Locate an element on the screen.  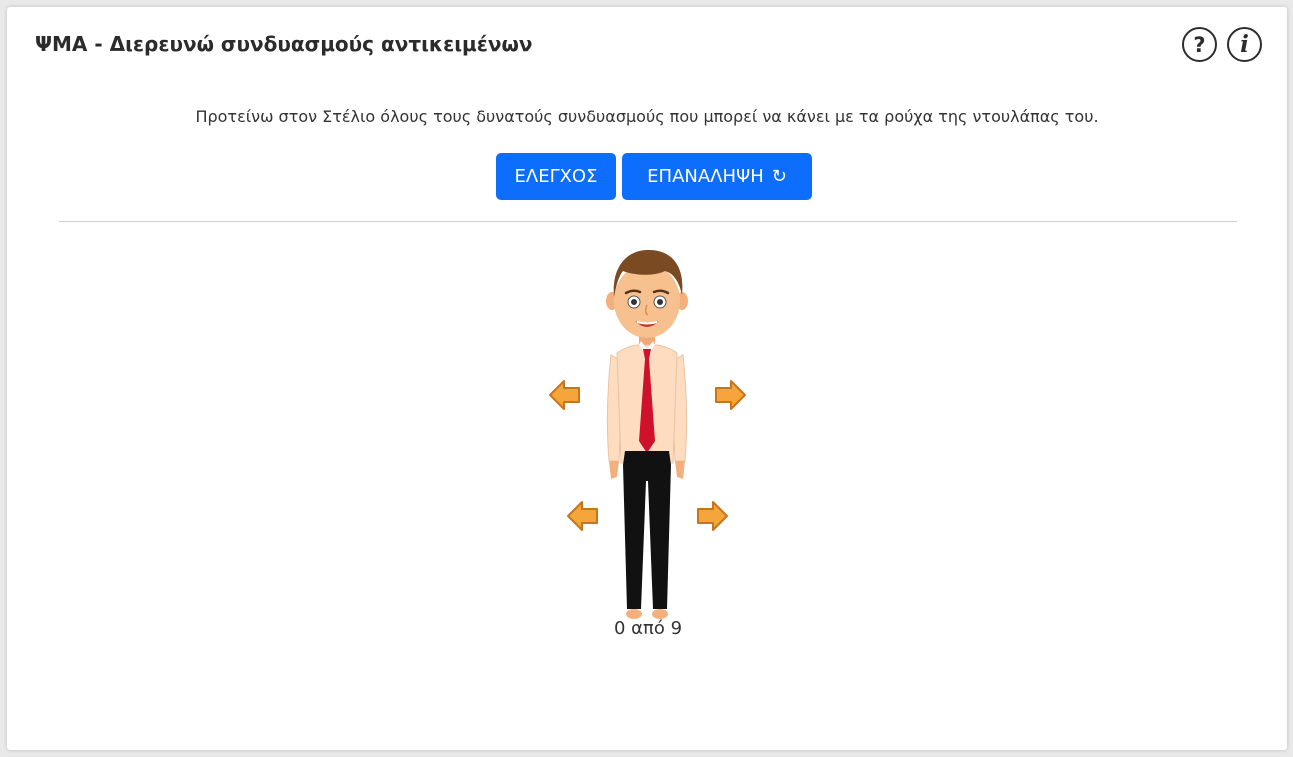
shirt-prev-arrow-icon is located at coordinates (565, 395).